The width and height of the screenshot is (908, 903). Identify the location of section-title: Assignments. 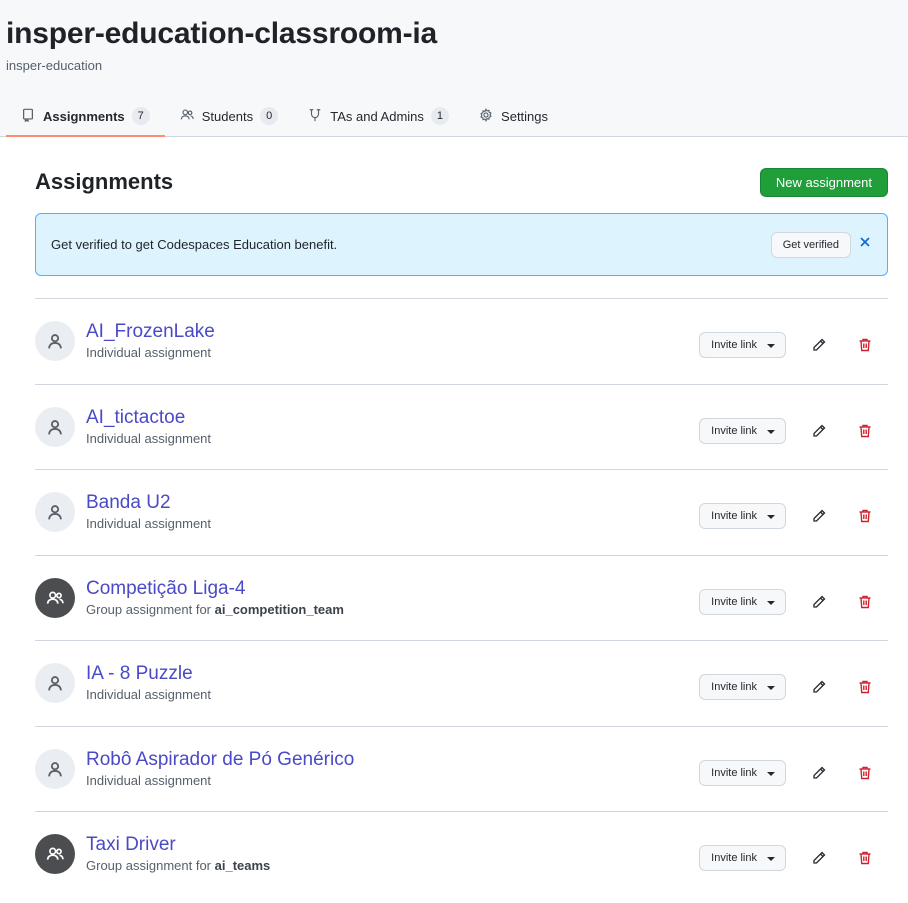
(104, 181).